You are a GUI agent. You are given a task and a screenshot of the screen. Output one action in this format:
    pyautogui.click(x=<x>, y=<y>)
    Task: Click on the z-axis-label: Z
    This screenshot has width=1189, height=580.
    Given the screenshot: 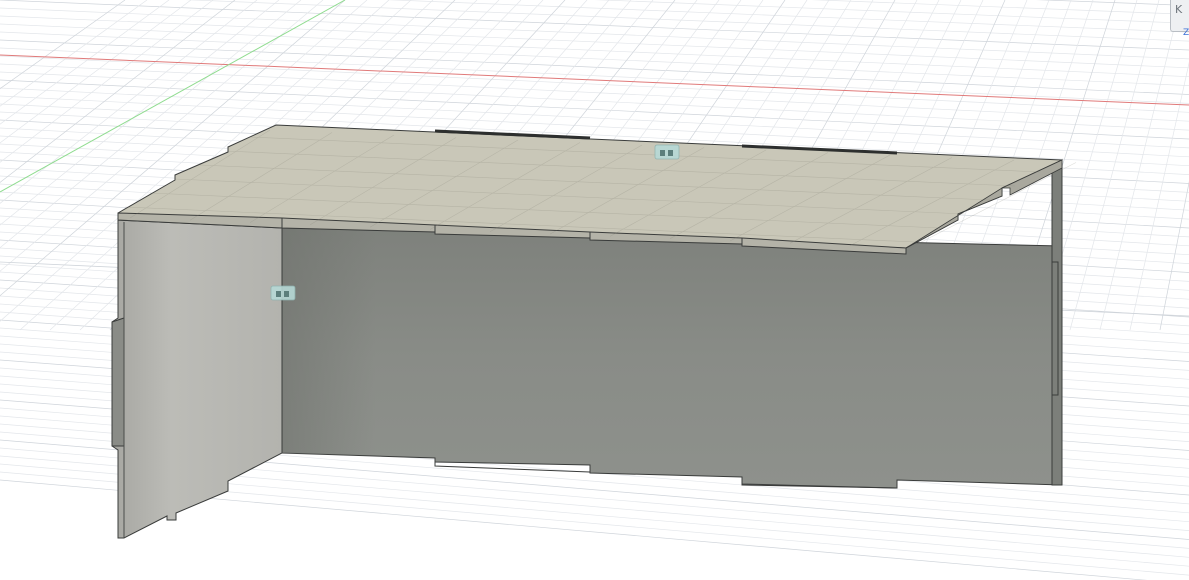 What is the action you would take?
    pyautogui.click(x=1186, y=33)
    